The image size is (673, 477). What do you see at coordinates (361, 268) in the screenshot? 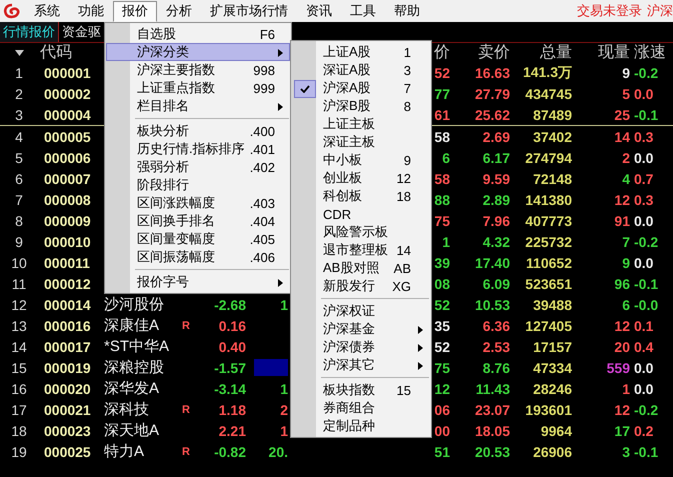
I see `menu-item: AB股对照 AB` at bounding box center [361, 268].